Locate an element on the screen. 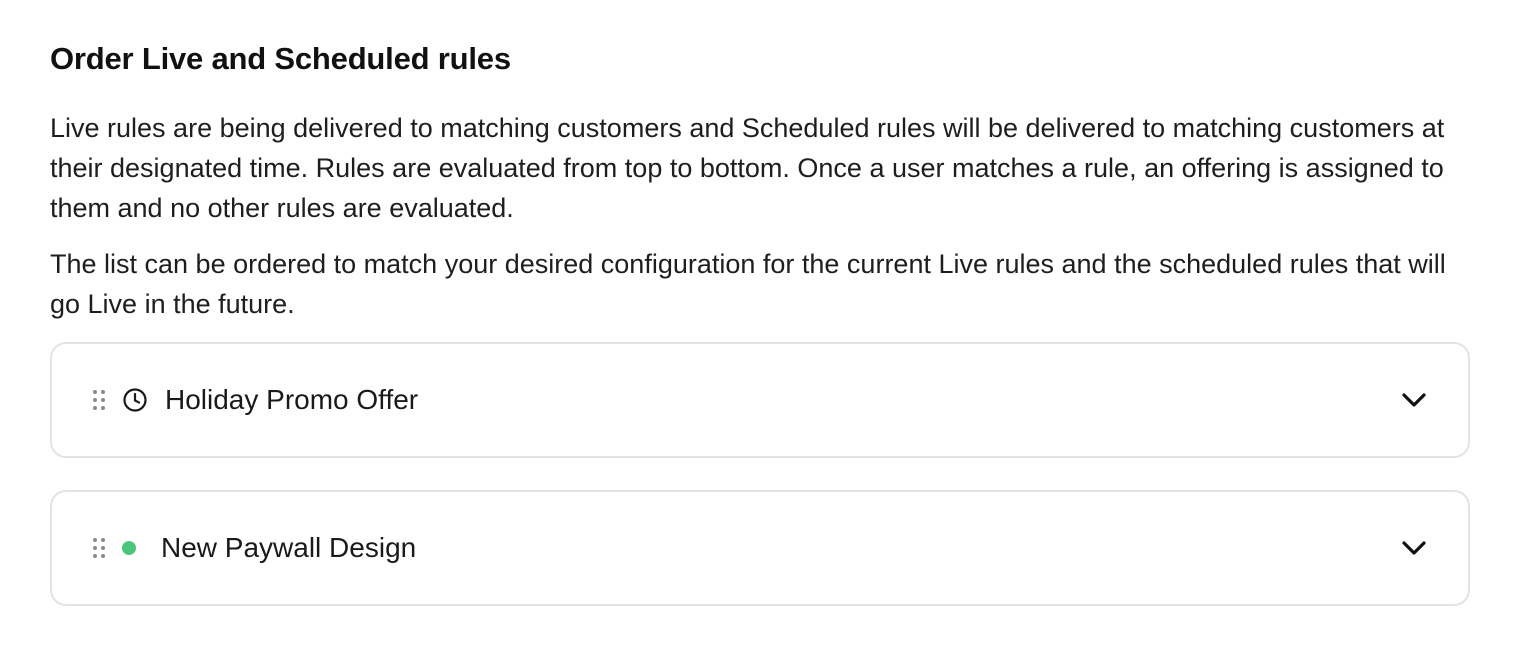 The height and width of the screenshot is (668, 1520). clock-icon is located at coordinates (135, 400).